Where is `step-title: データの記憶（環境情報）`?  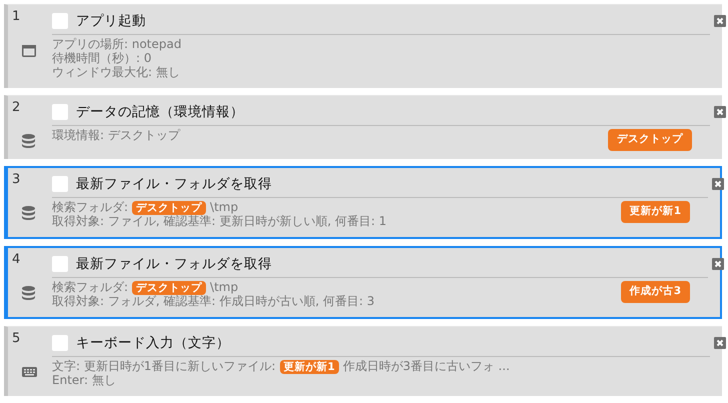 step-title: データの記憶（環境情報） is located at coordinates (160, 112).